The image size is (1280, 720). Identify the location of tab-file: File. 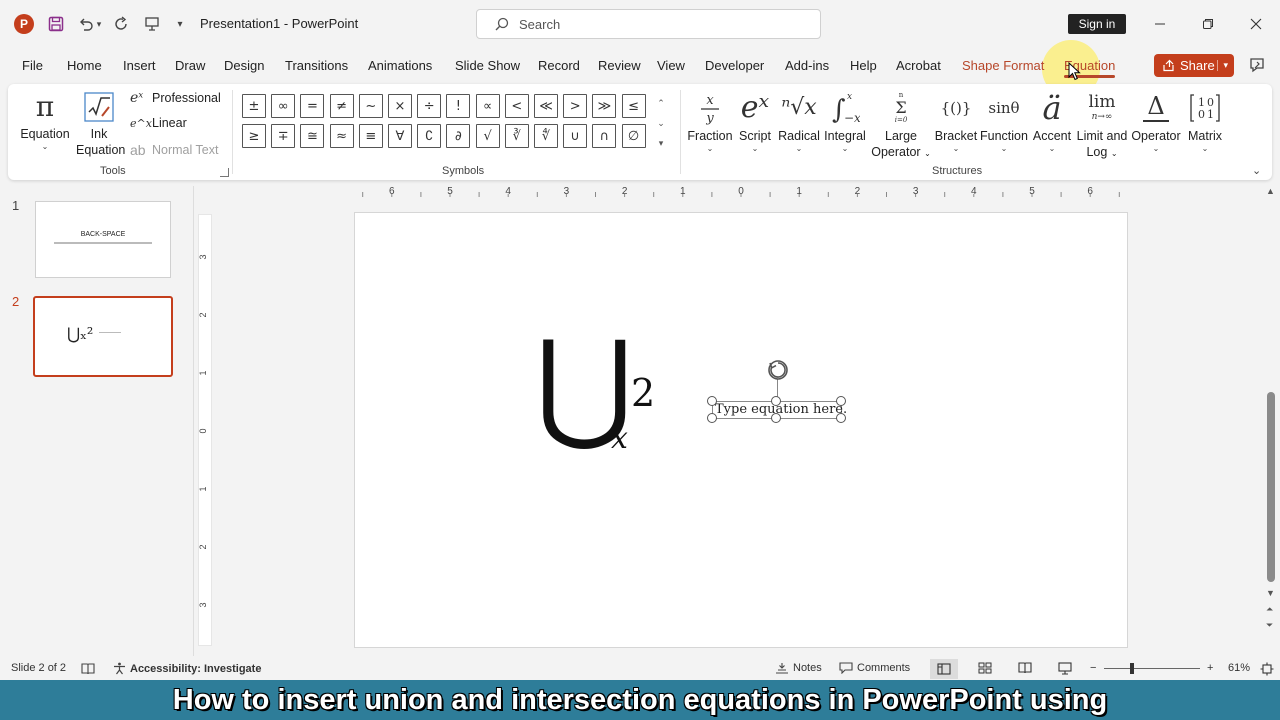
(32, 65).